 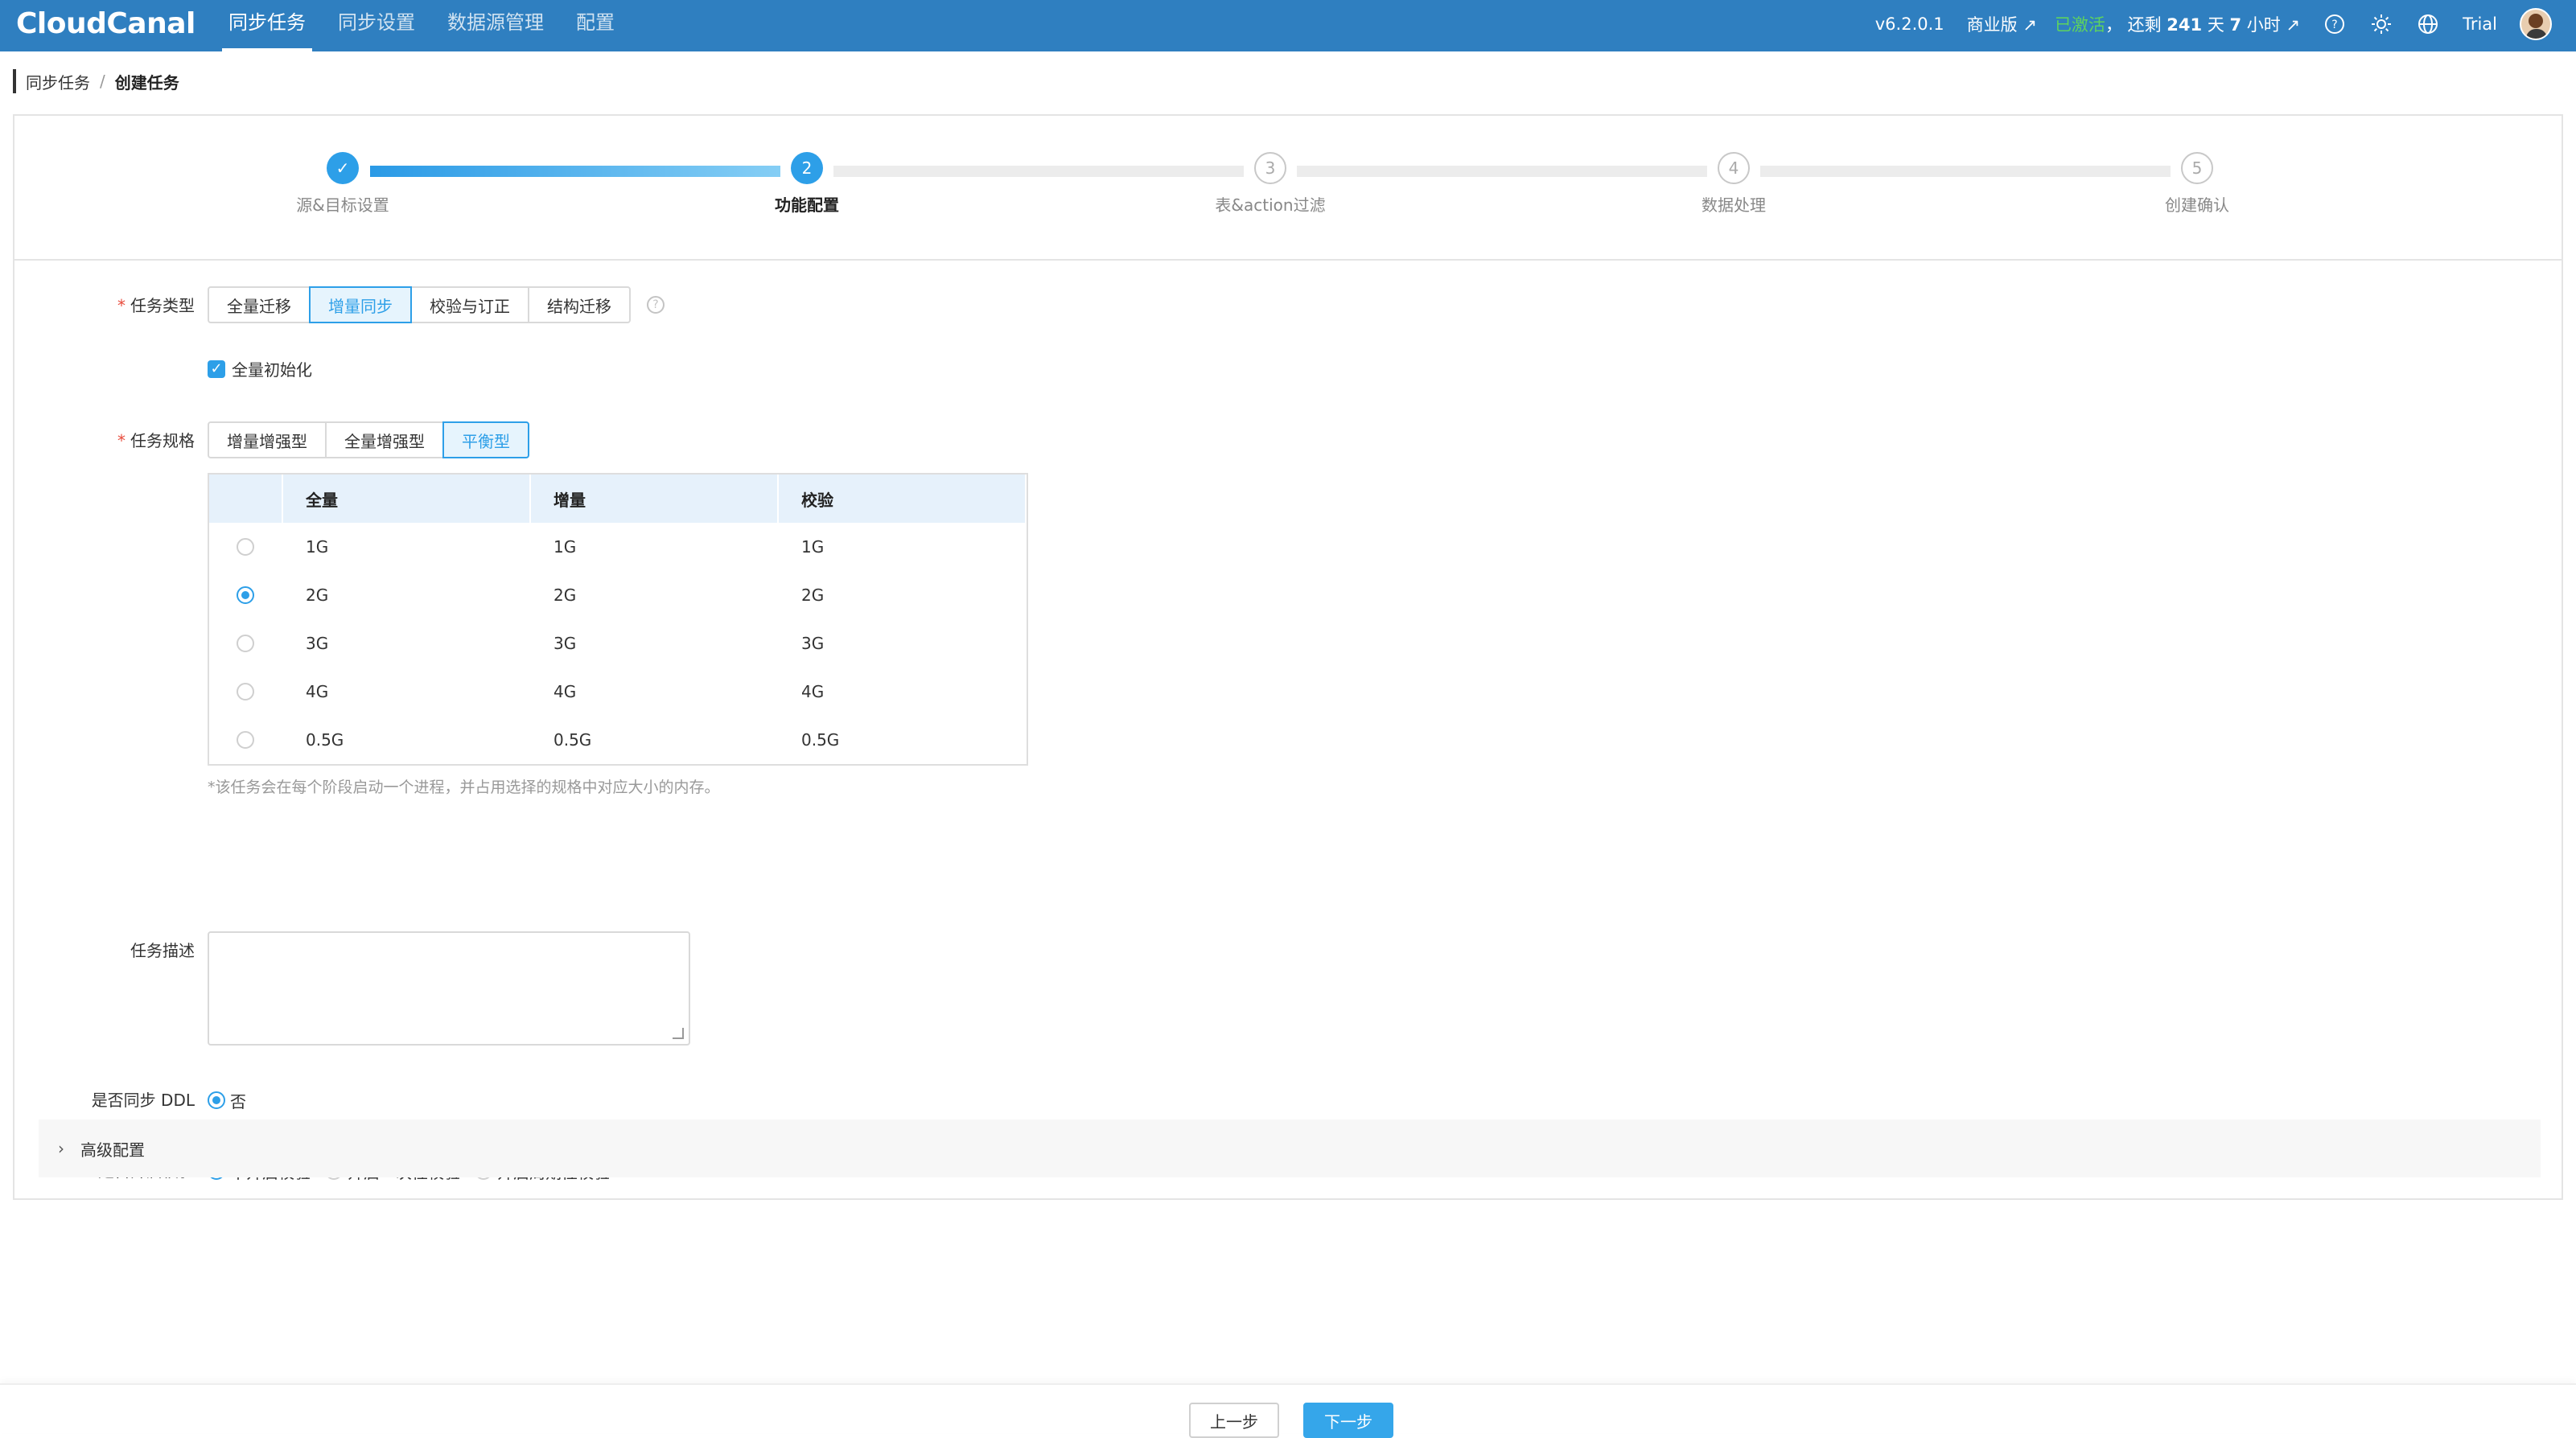 I want to click on full-init-checkbox: ✓ 全量初始化, so click(x=260, y=369).